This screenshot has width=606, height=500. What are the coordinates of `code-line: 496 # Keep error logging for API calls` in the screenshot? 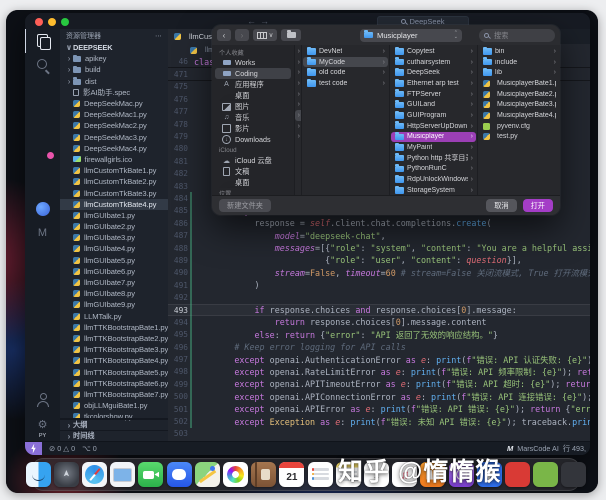 It's located at (379, 347).